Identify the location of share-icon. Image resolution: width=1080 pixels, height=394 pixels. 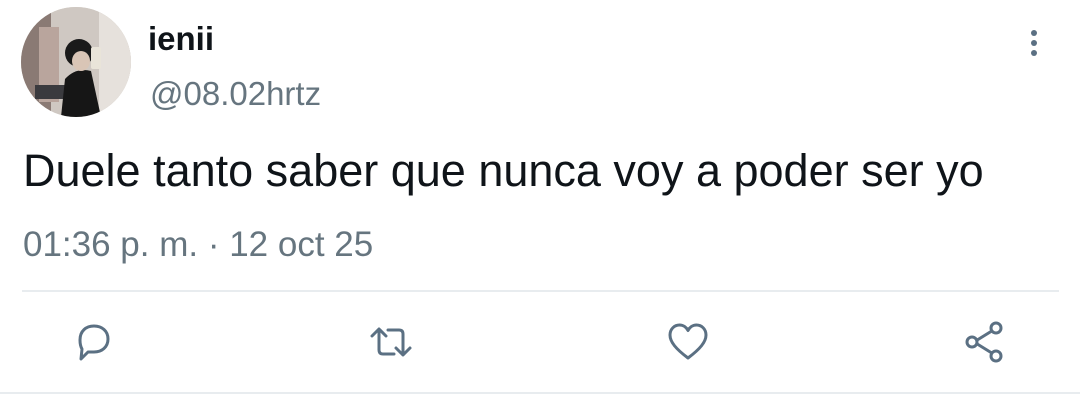
(984, 342).